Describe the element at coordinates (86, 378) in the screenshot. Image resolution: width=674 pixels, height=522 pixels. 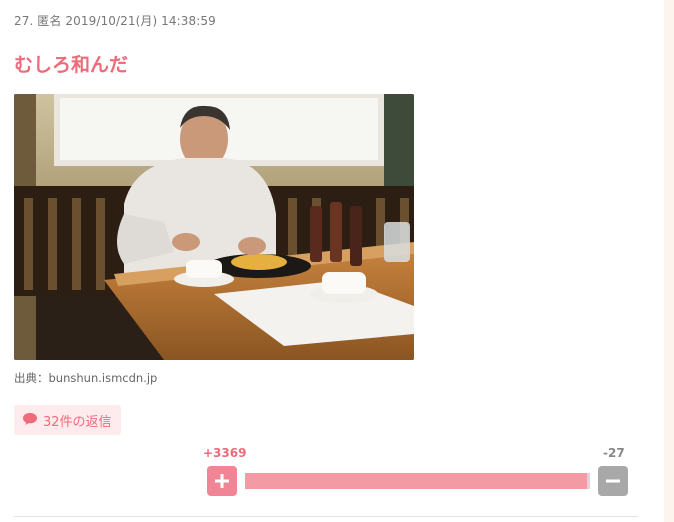
I see `image-source: 出典：bunshun.ismcdn.jp` at that location.